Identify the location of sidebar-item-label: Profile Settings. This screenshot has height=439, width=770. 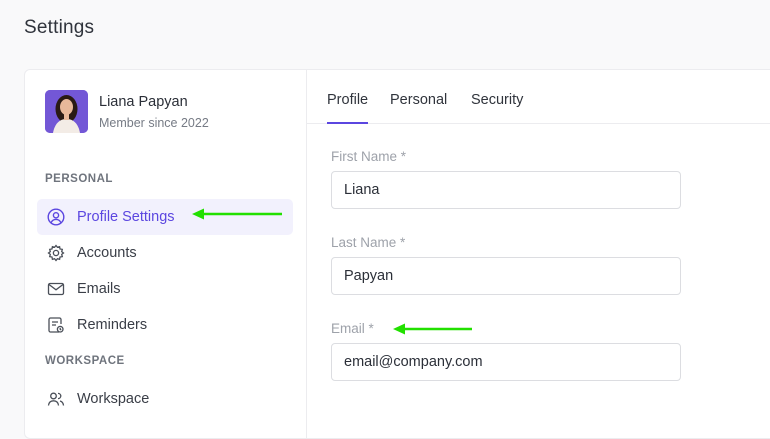
(126, 217).